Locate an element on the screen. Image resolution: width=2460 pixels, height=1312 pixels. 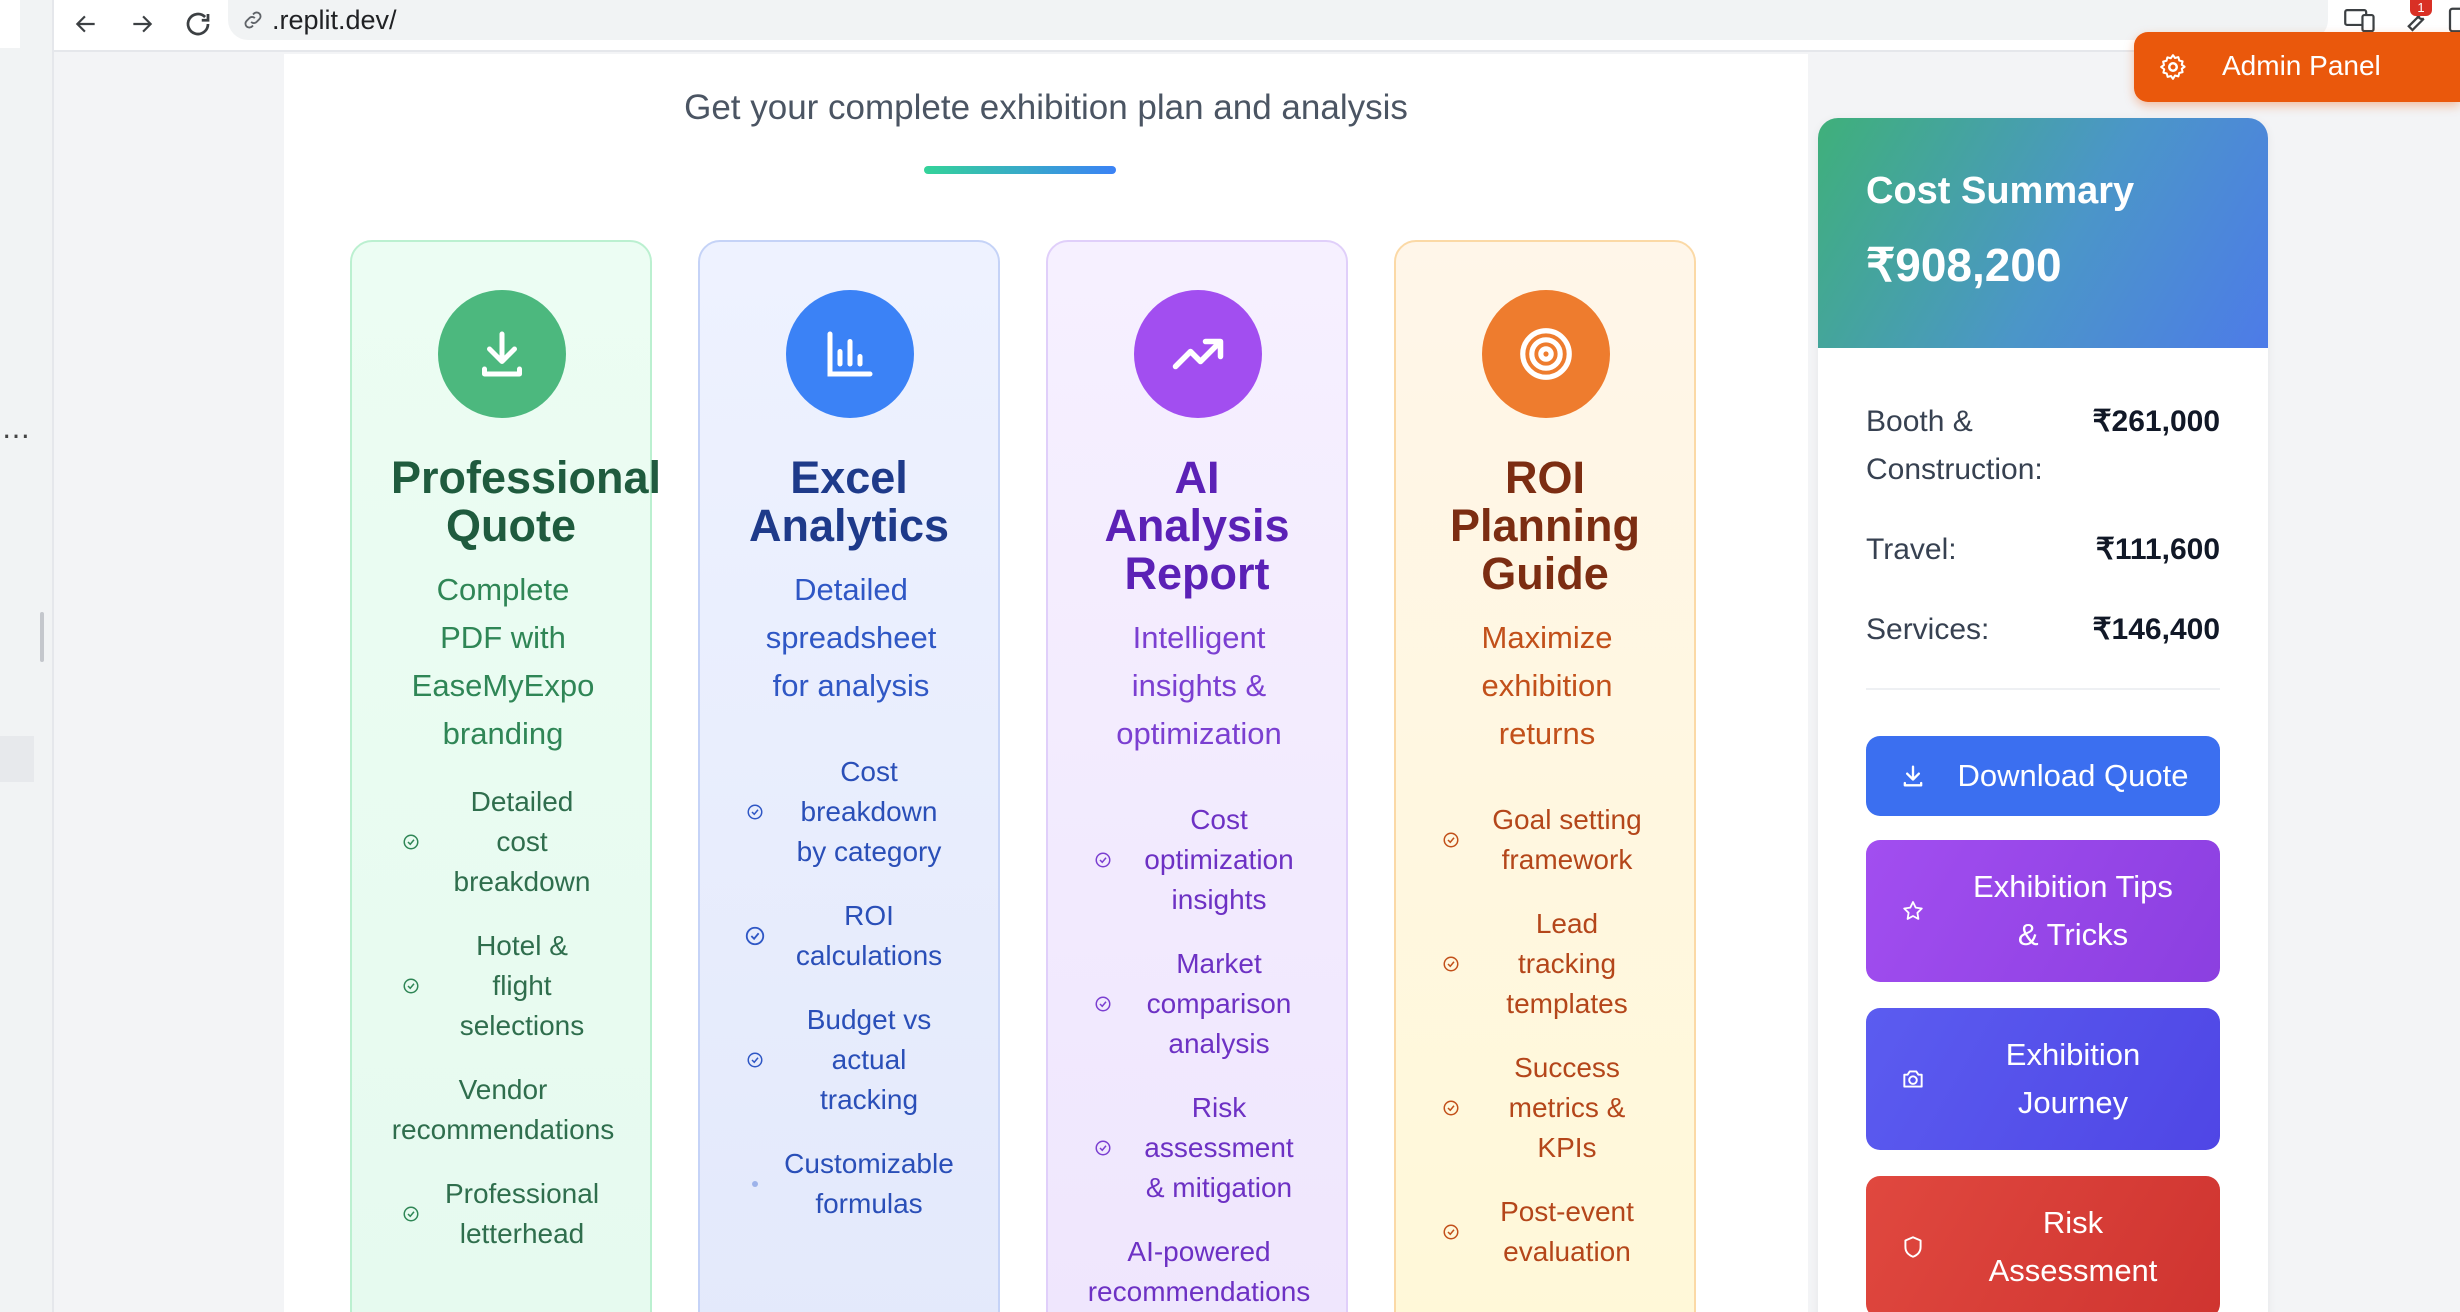
feature-line: evaluation is located at coordinates (1567, 1251).